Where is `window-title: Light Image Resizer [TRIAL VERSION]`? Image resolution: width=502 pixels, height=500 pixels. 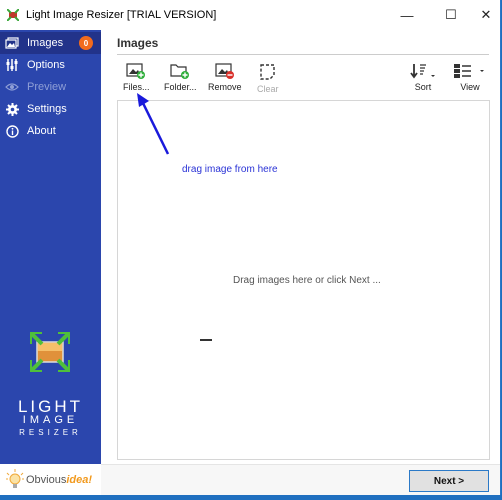 window-title: Light Image Resizer [TRIAL VERSION] is located at coordinates (121, 15).